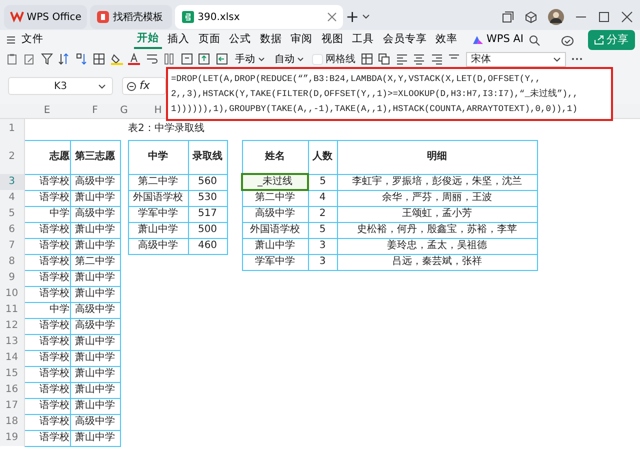 The width and height of the screenshot is (640, 461). I want to click on menu-tab: 审阅, so click(302, 40).